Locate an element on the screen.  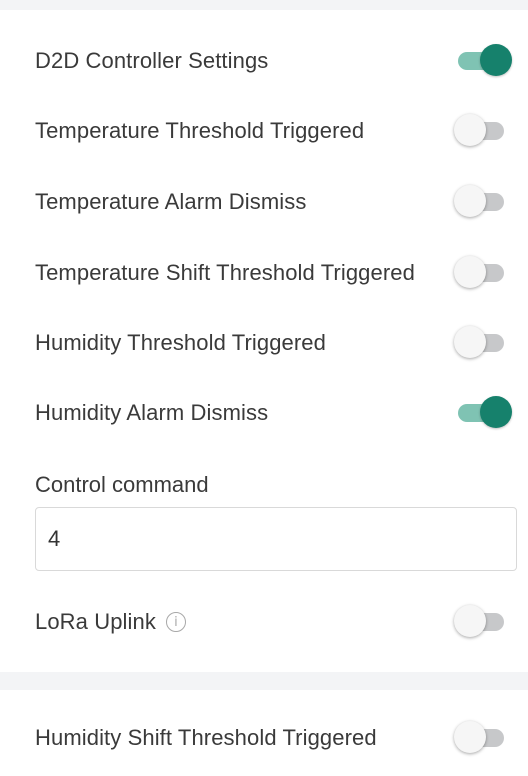
setting-row-temperature-alarm-dismiss: Temperature Alarm Dismiss is located at coordinates (264, 202).